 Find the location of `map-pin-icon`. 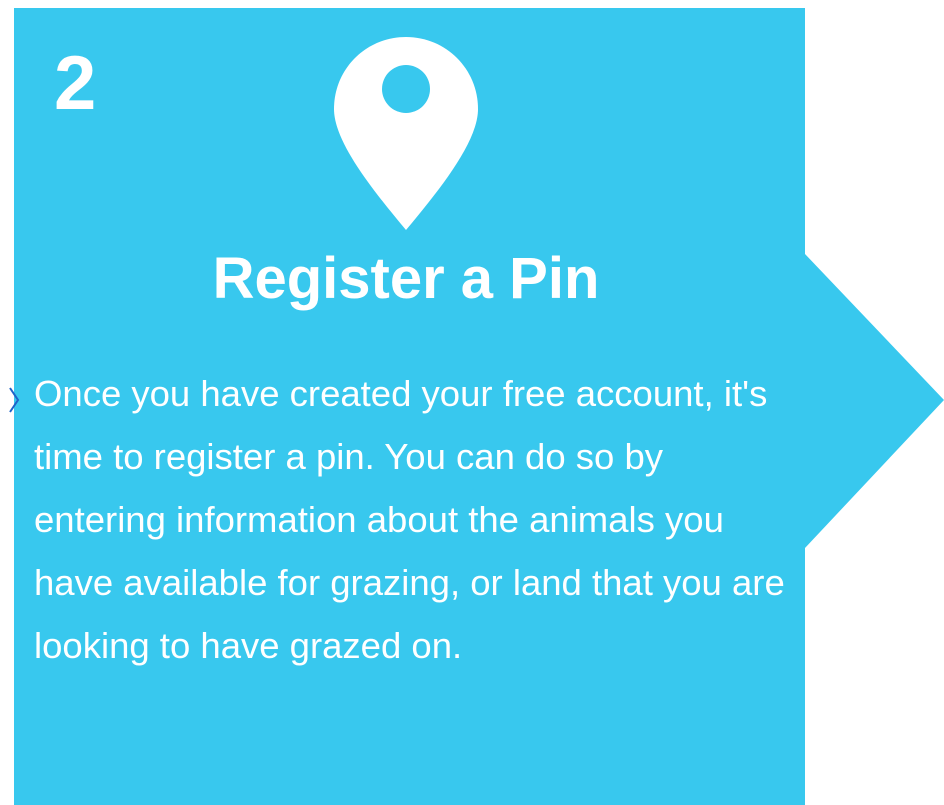

map-pin-icon is located at coordinates (406, 133).